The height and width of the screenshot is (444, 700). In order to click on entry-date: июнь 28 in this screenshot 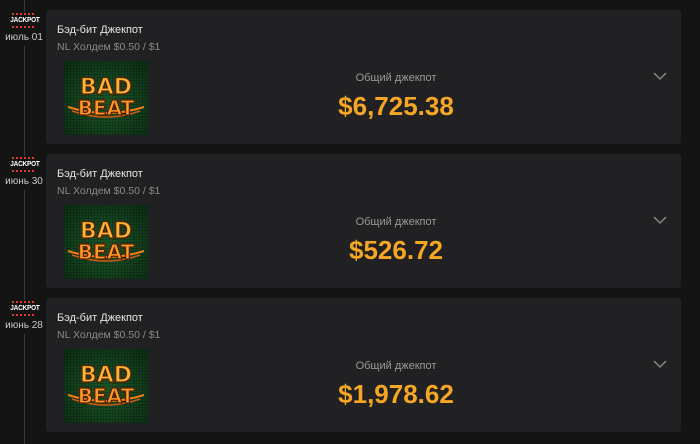, I will do `click(24, 325)`.